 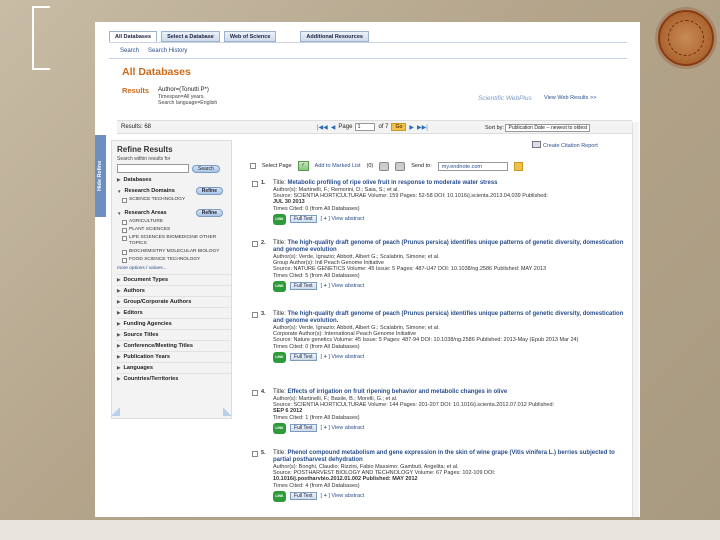 I want to click on marked-list-icon: ✓, so click(x=303, y=166).